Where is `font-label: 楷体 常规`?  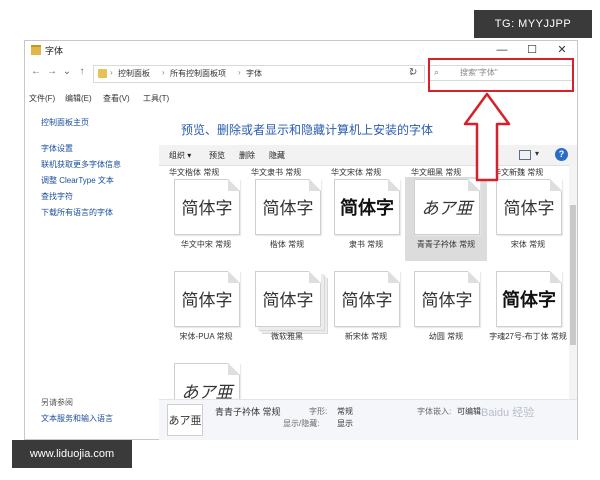 font-label: 楷体 常规 is located at coordinates (287, 244).